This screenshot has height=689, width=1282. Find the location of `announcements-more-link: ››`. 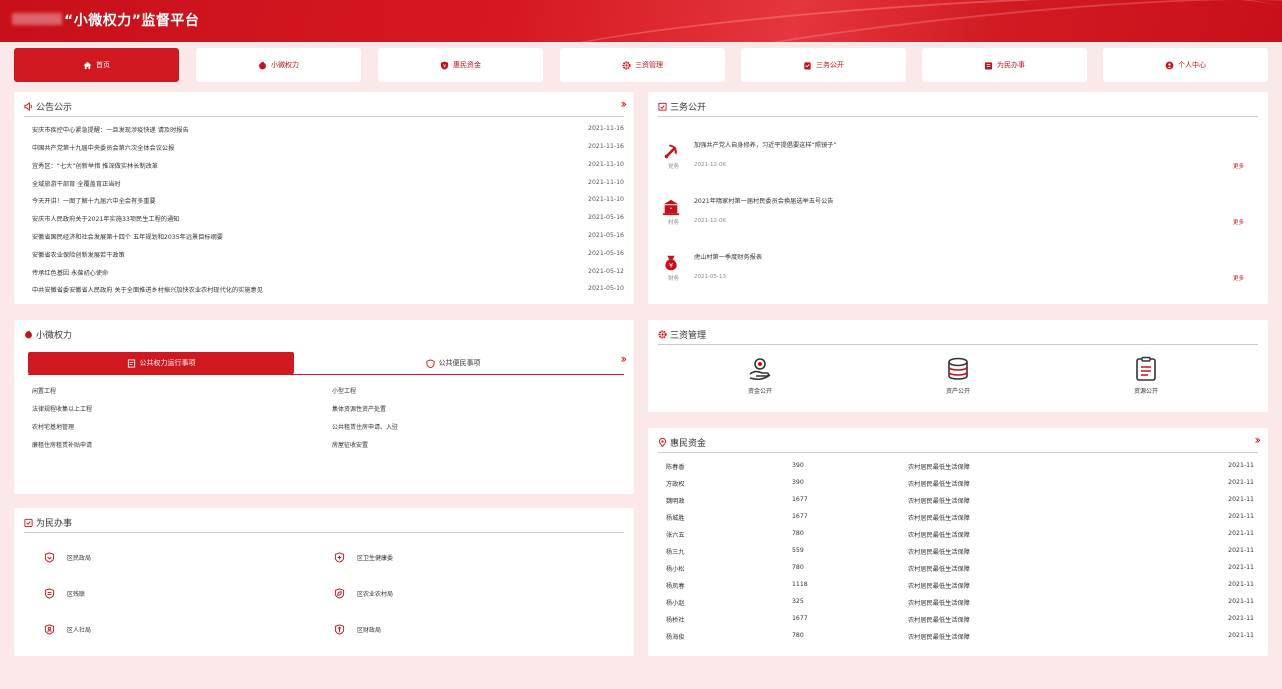

announcements-more-link: ›› is located at coordinates (623, 104).